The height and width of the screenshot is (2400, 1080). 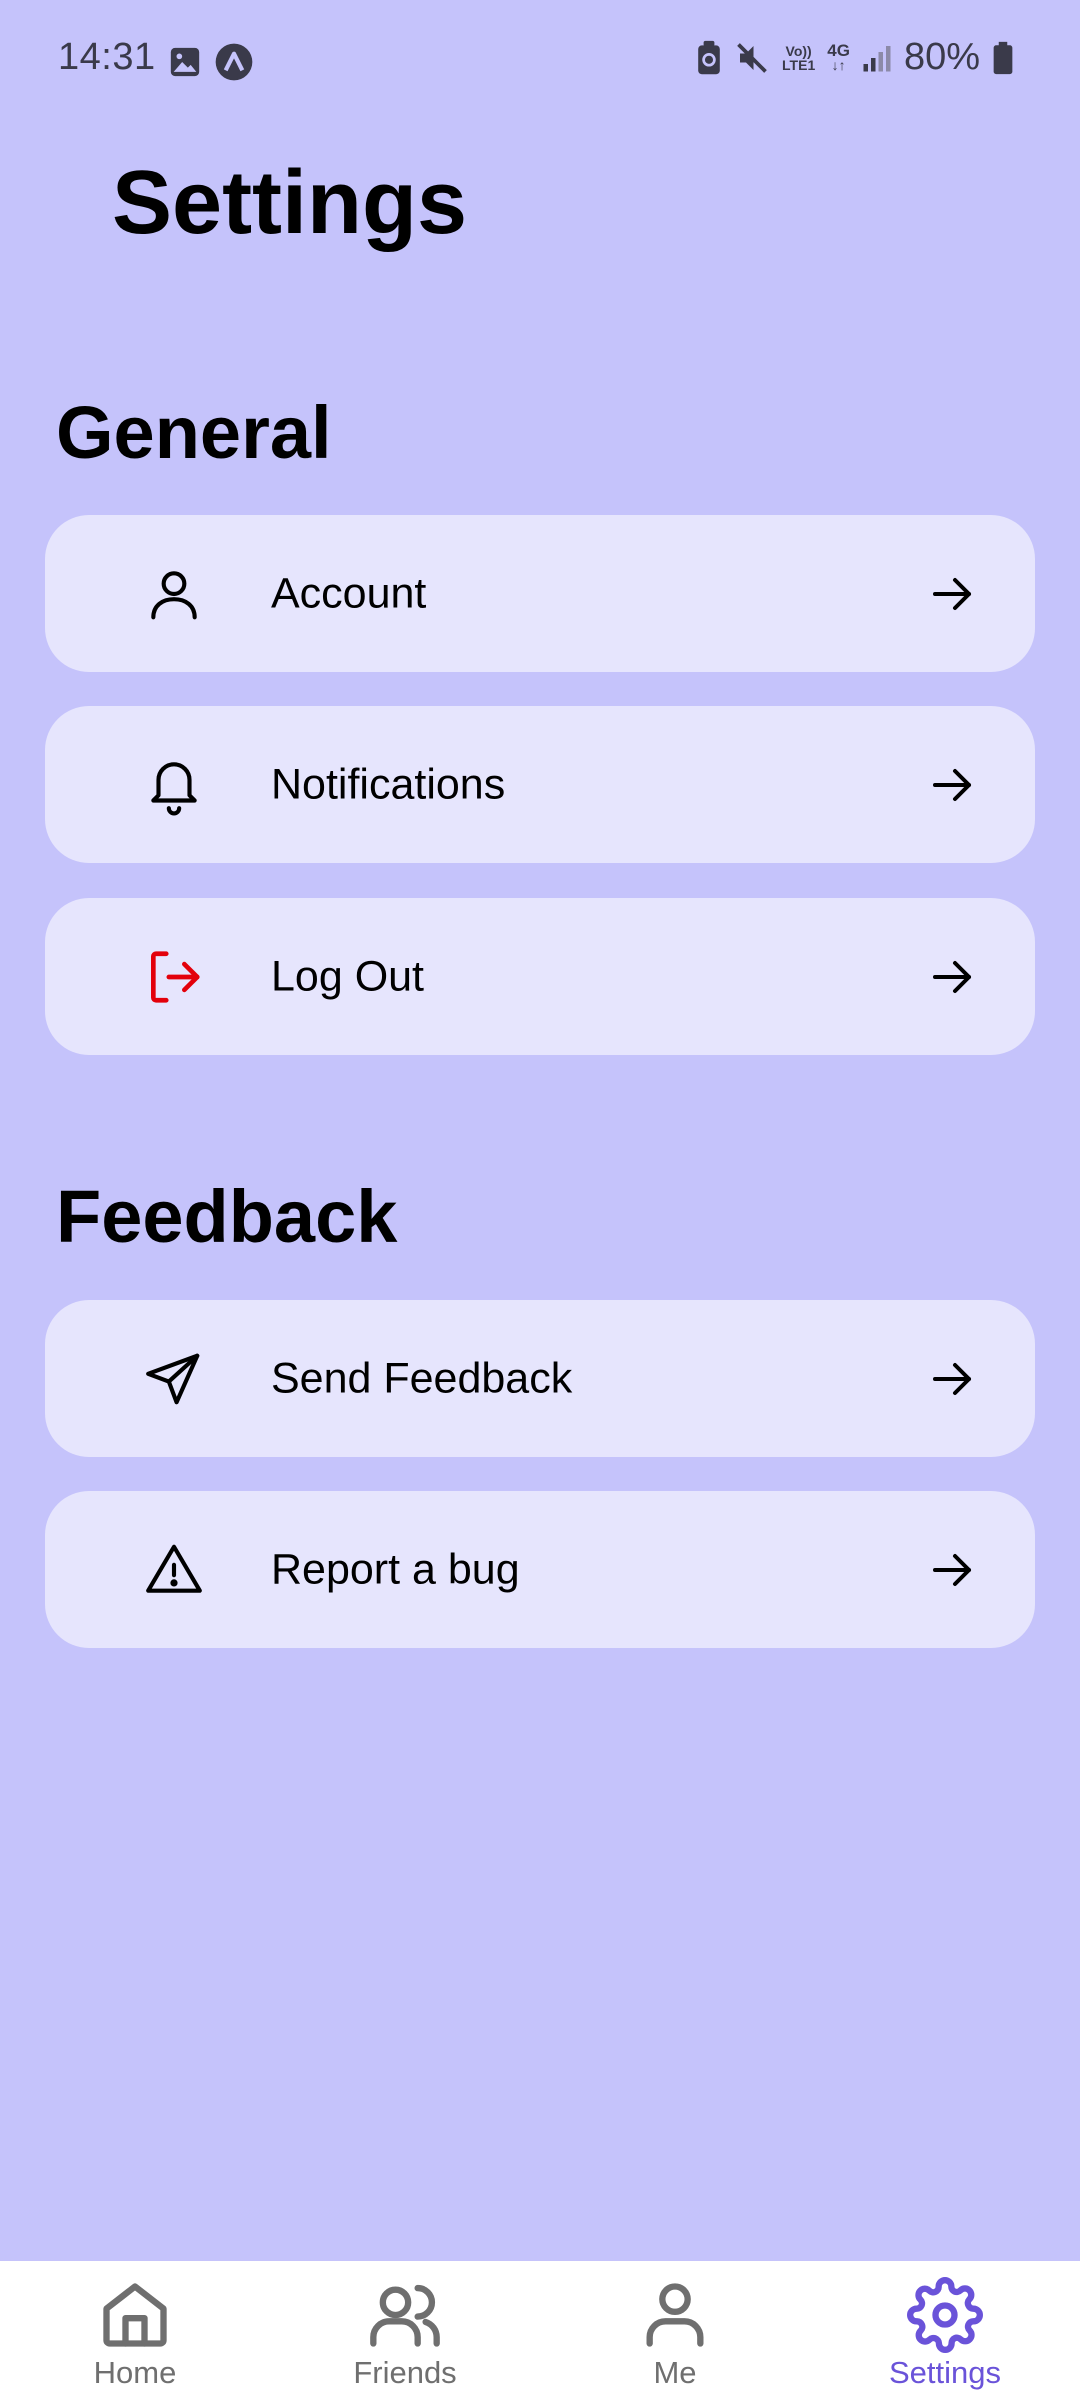 I want to click on nav-item-settings: Settings, so click(x=945, y=2330).